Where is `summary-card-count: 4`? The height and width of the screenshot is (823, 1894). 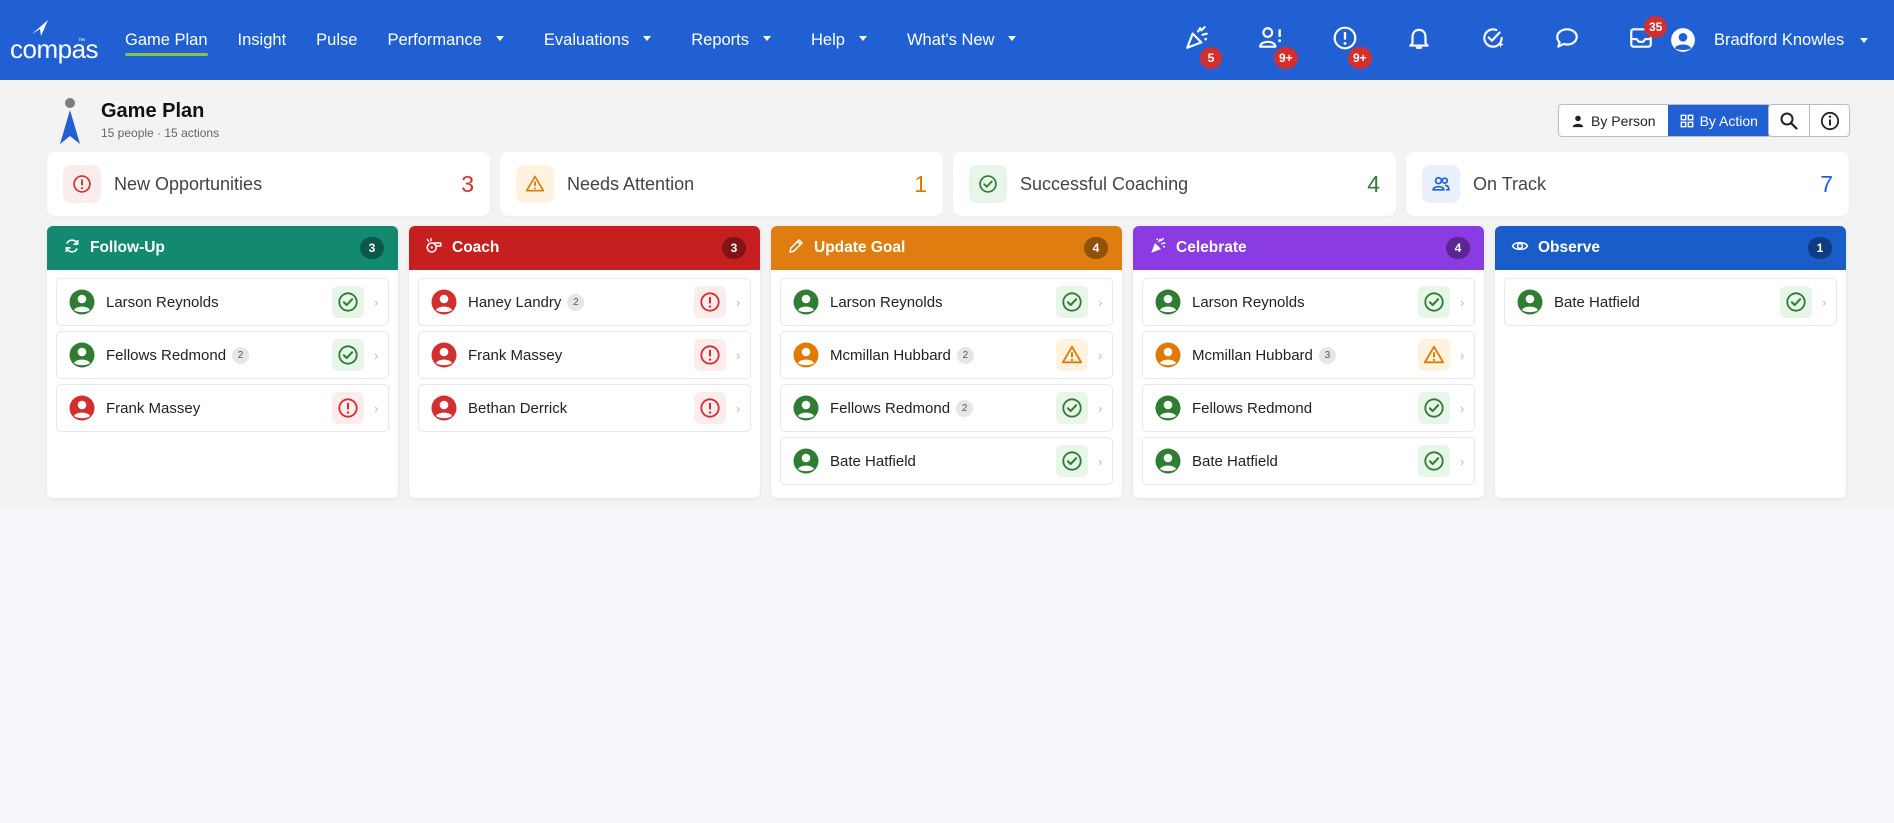 summary-card-count: 4 is located at coordinates (1373, 183).